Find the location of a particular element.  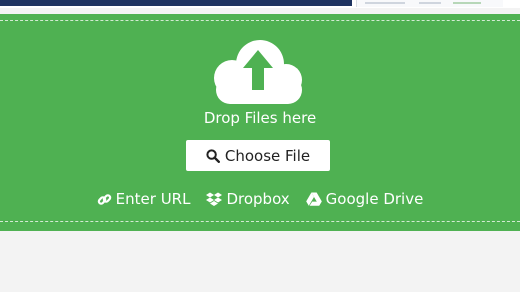

cloud-upload-icon is located at coordinates (258, 72).